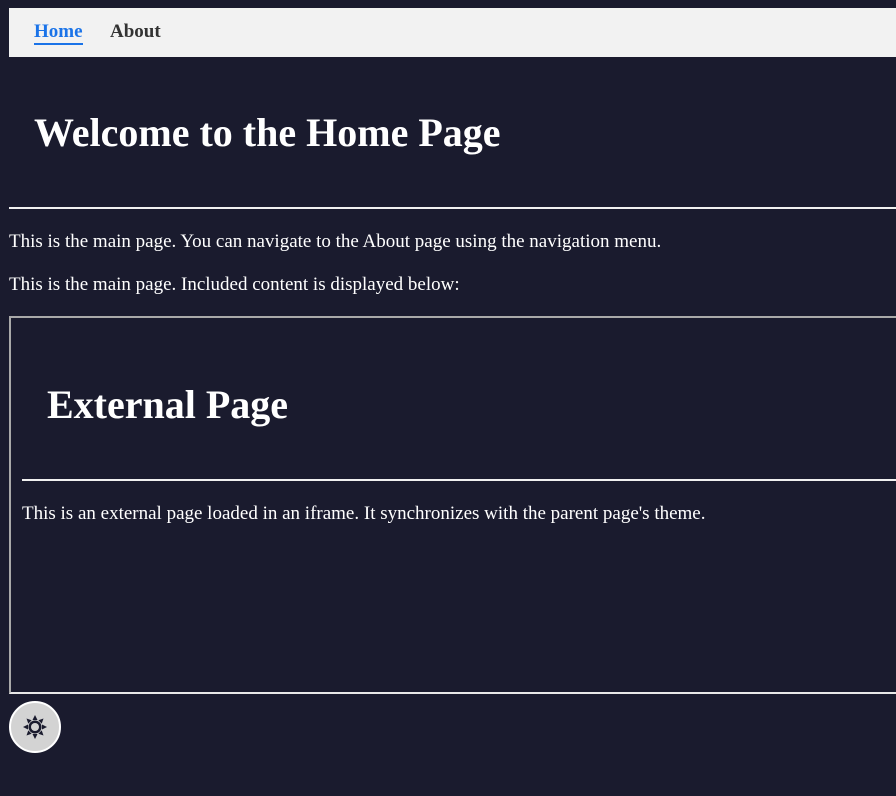 The image size is (896, 796). I want to click on sun-icon, so click(35, 727).